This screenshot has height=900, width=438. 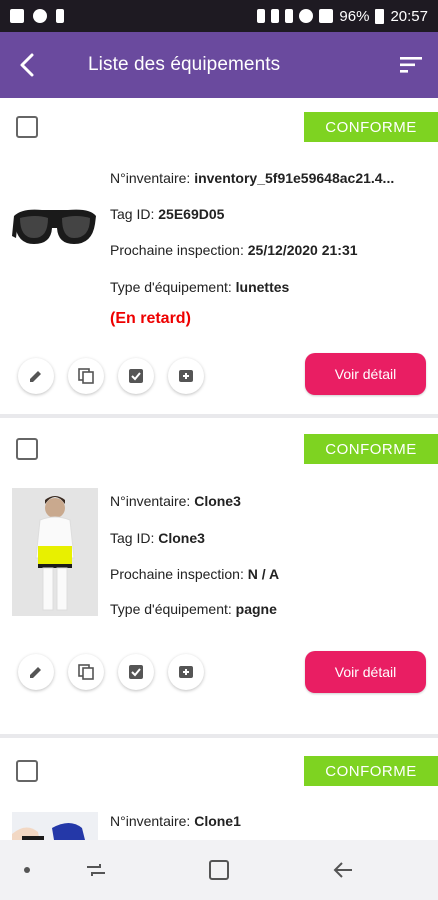 What do you see at coordinates (271, 789) in the screenshot?
I see `equipment-info: N°inventaire: Clone1` at bounding box center [271, 789].